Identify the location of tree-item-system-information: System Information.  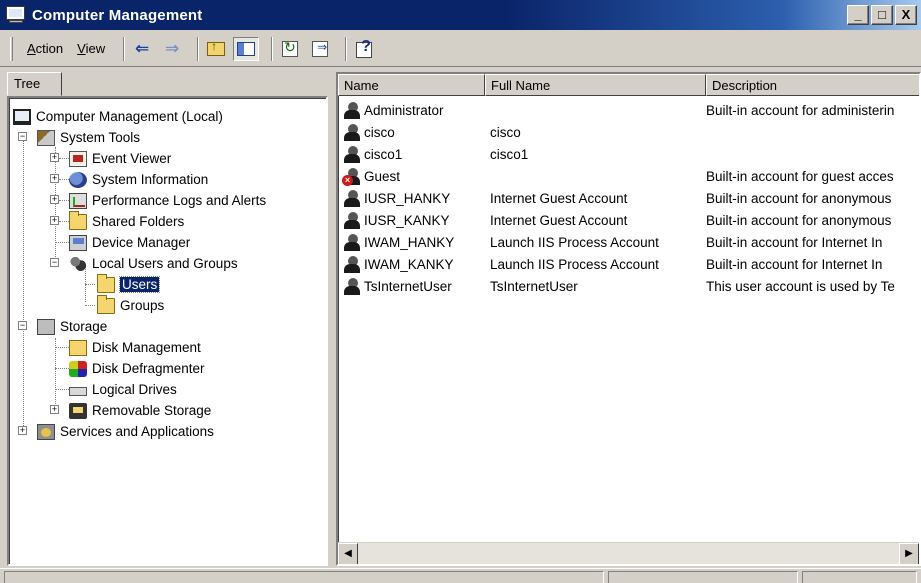
(138, 179).